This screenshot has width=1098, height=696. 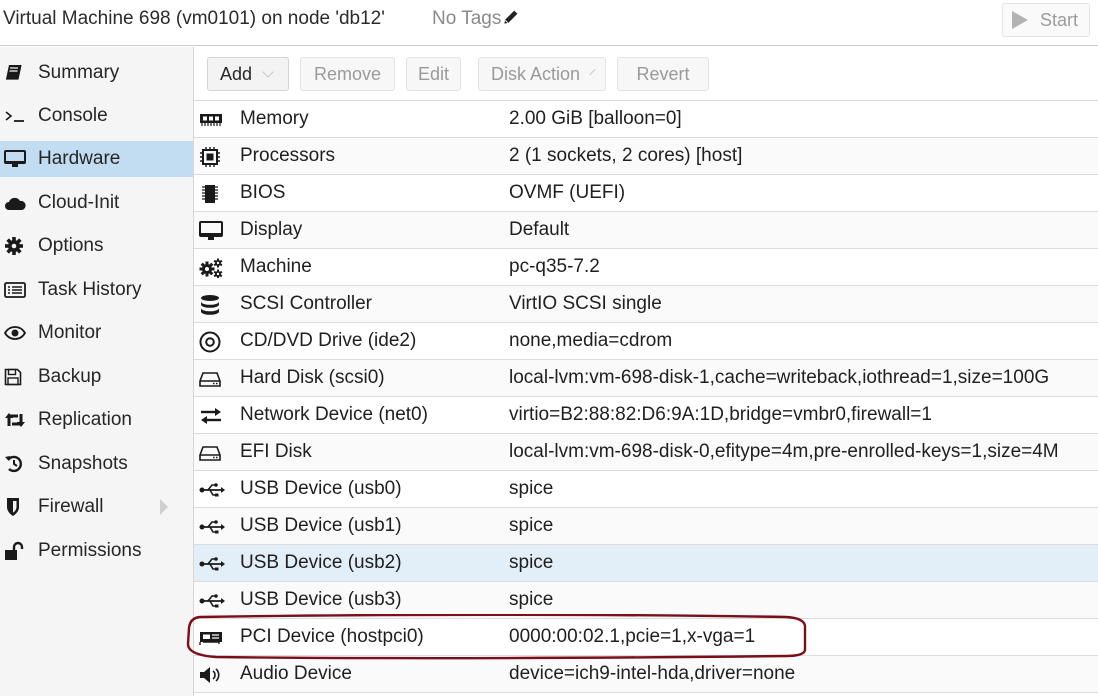 I want to click on sidebar-item-backup: Backup, so click(x=96, y=377).